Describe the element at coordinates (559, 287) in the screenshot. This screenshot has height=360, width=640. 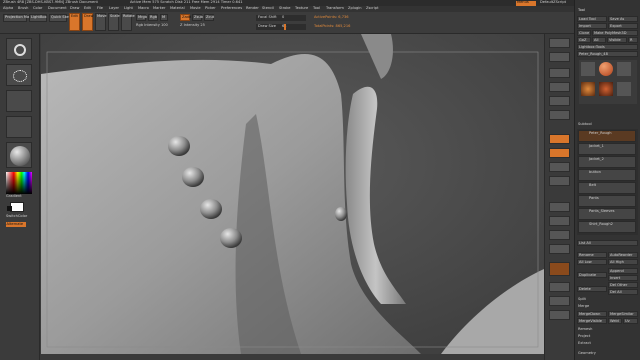
I see `transp-button` at that location.